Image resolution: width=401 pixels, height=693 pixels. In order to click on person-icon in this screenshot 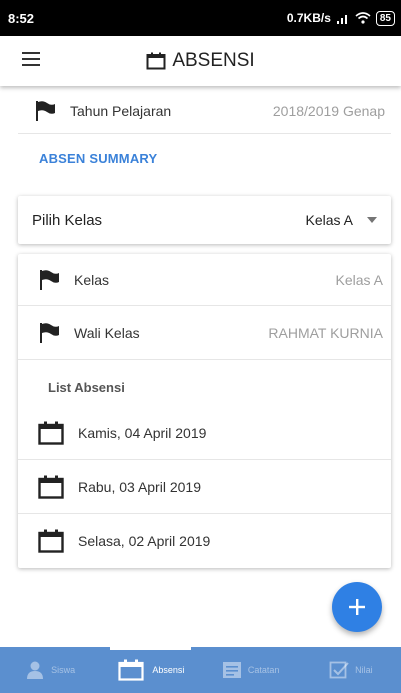, I will do `click(35, 670)`.